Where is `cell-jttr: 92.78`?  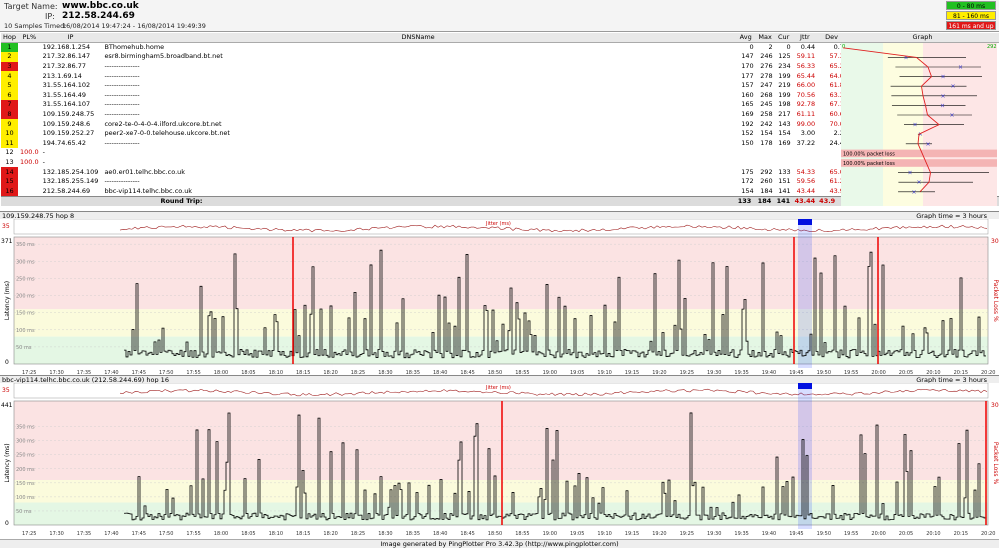
cell-jttr: 92.78 is located at coordinates (806, 104).